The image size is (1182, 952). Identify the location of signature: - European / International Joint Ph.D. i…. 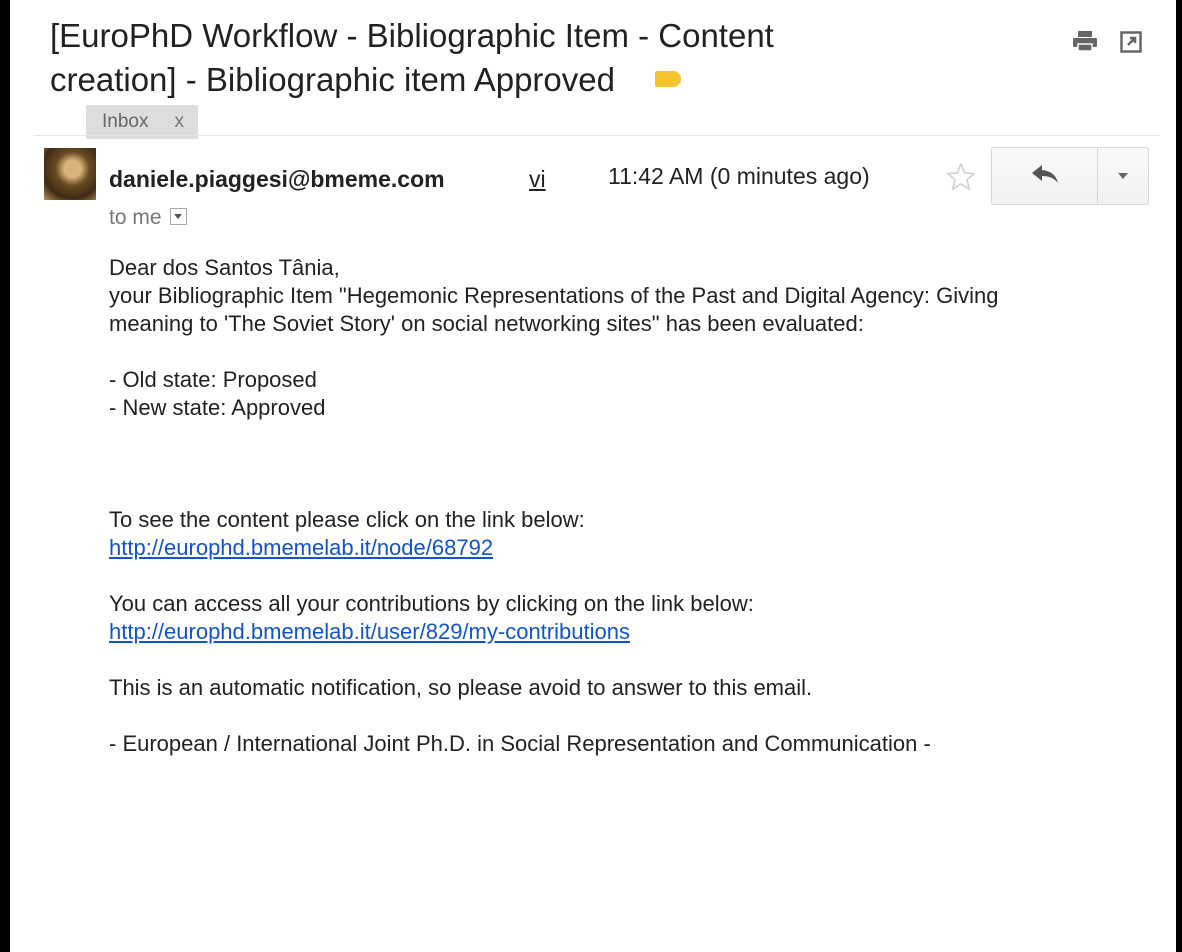
(520, 743).